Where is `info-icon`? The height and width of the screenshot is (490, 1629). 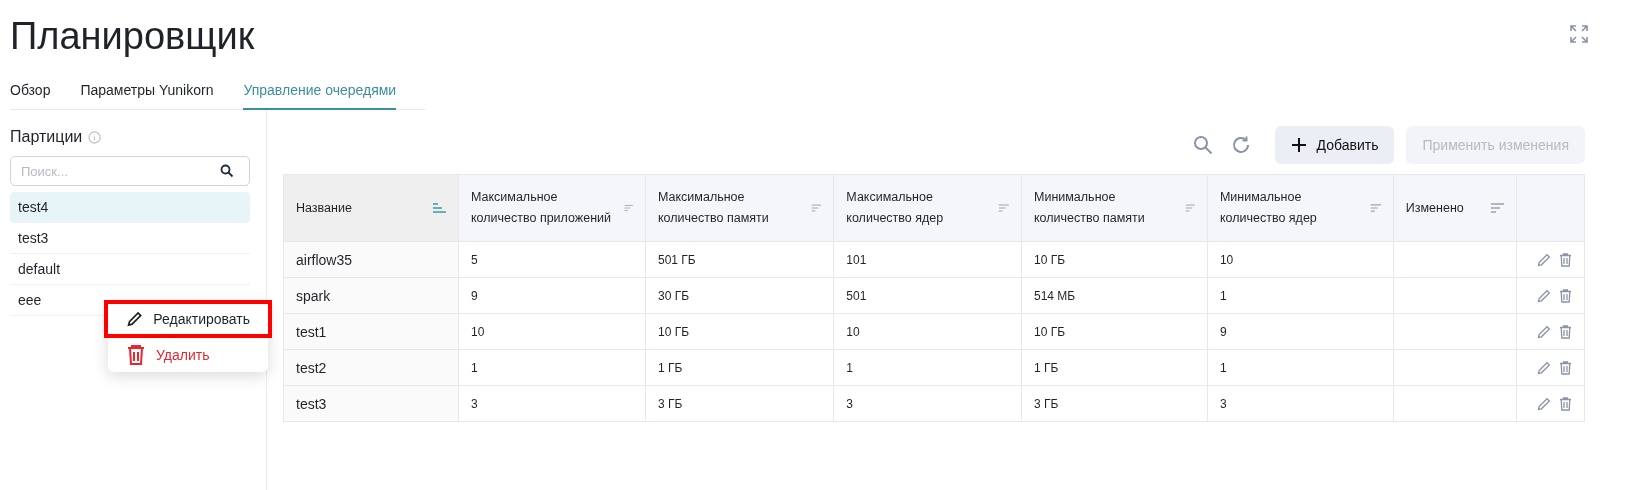
info-icon is located at coordinates (95, 137).